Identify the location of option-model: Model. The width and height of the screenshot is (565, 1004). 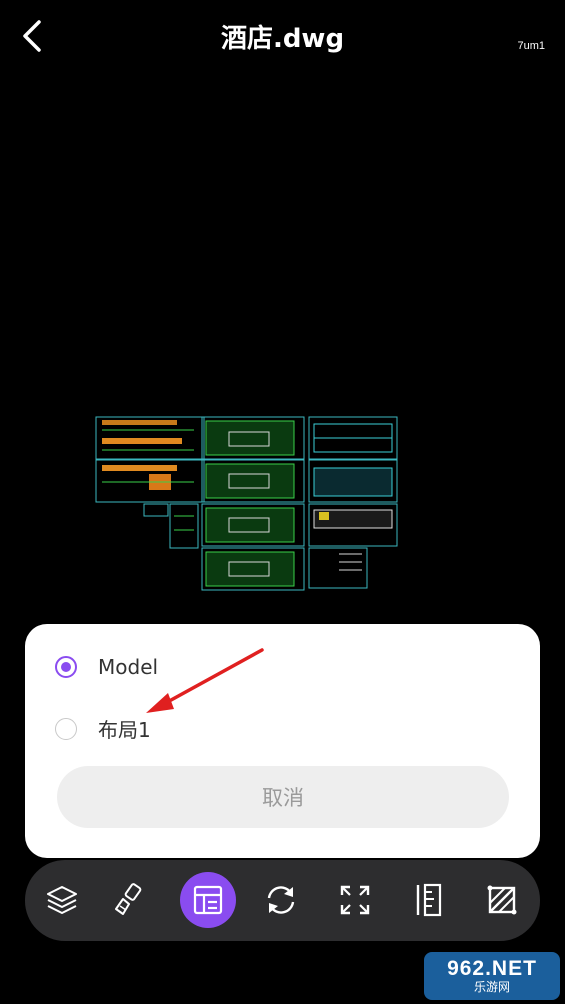
(106, 667).